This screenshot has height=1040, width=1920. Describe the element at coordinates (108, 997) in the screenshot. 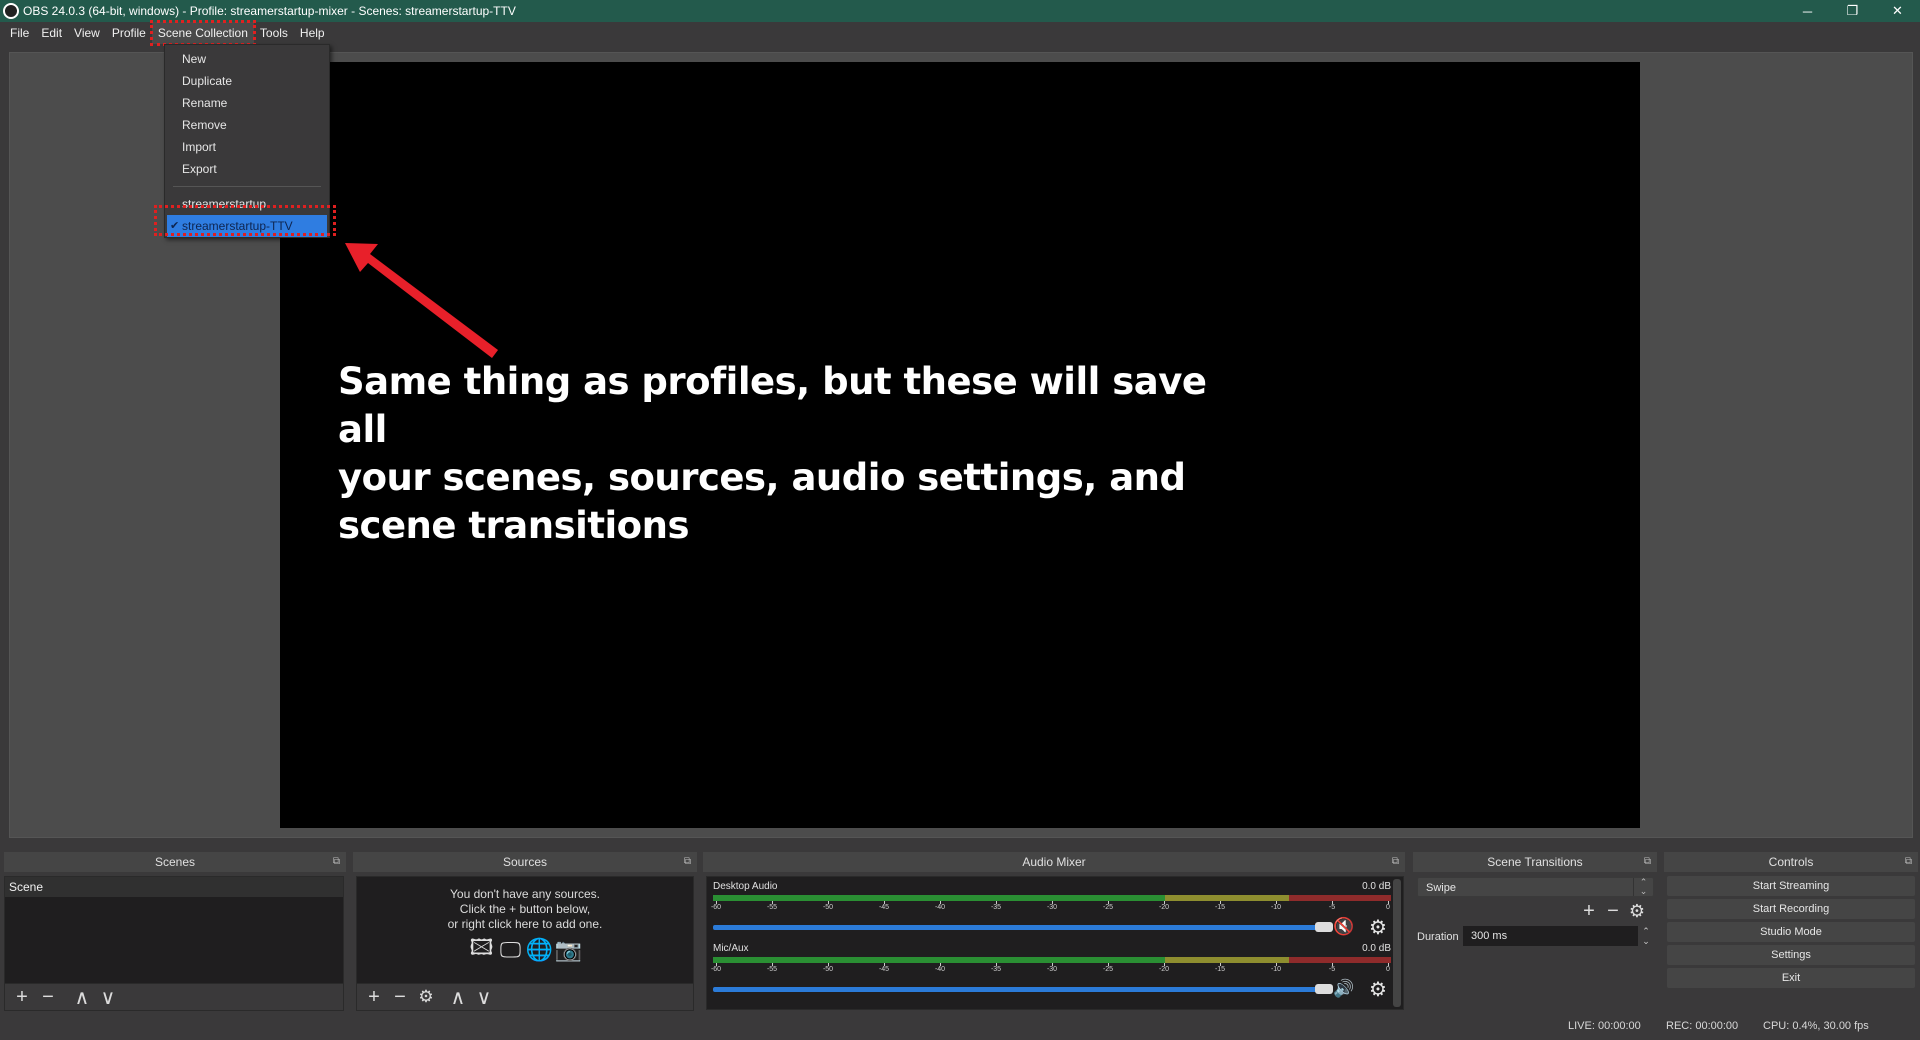

I see `move-scene-down-button: ∨` at that location.